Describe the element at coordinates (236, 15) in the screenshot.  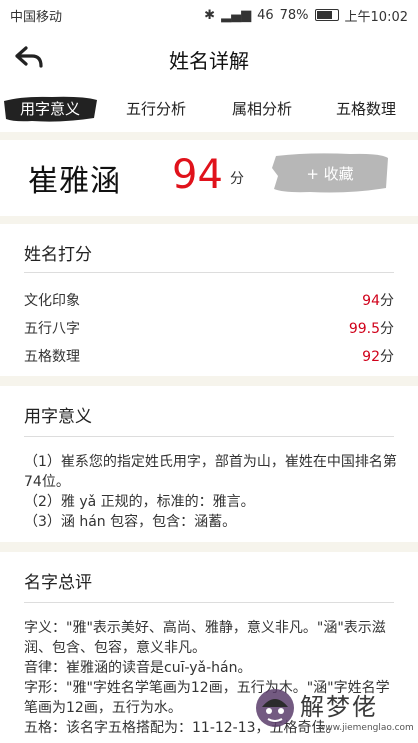
I see `signal-icon: ▂▄▆` at that location.